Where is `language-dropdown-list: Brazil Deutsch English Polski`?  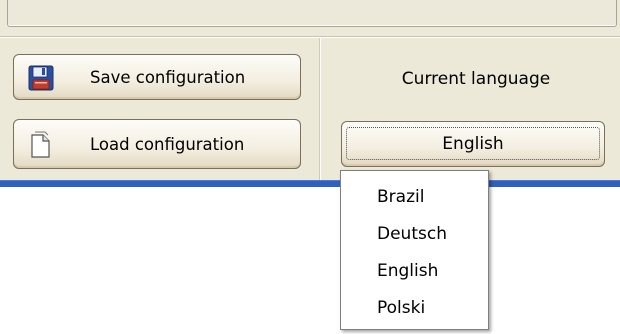 language-dropdown-list: Brazil Deutsch English Polski is located at coordinates (414, 250).